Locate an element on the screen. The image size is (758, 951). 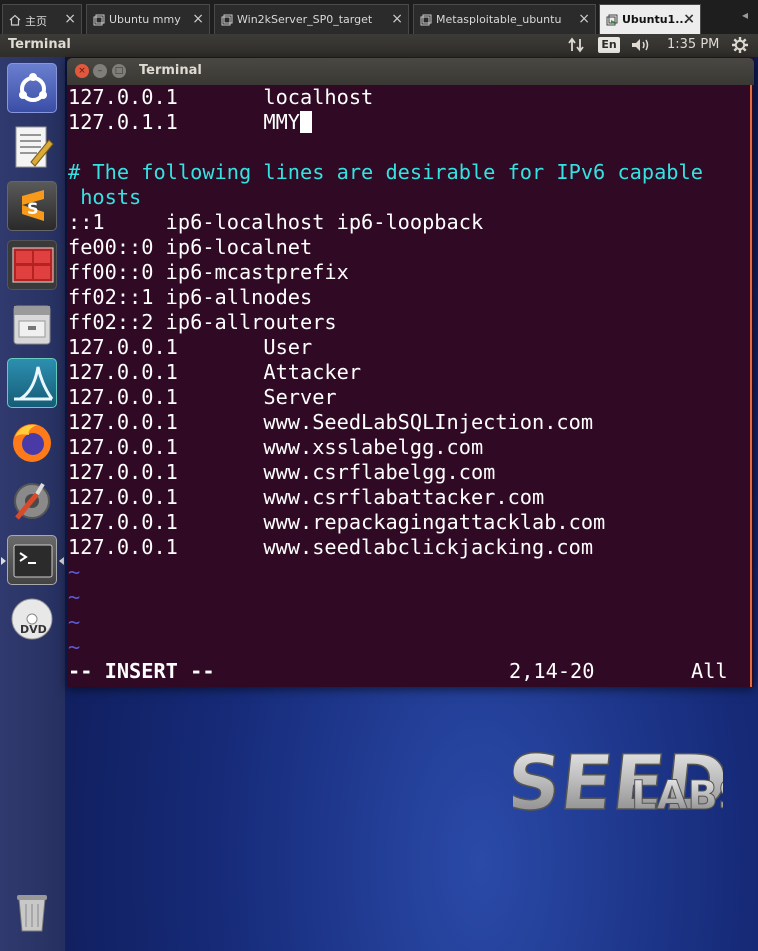
vm-tab-win2k: Win2kServer_SP0_target × is located at coordinates (311, 19).